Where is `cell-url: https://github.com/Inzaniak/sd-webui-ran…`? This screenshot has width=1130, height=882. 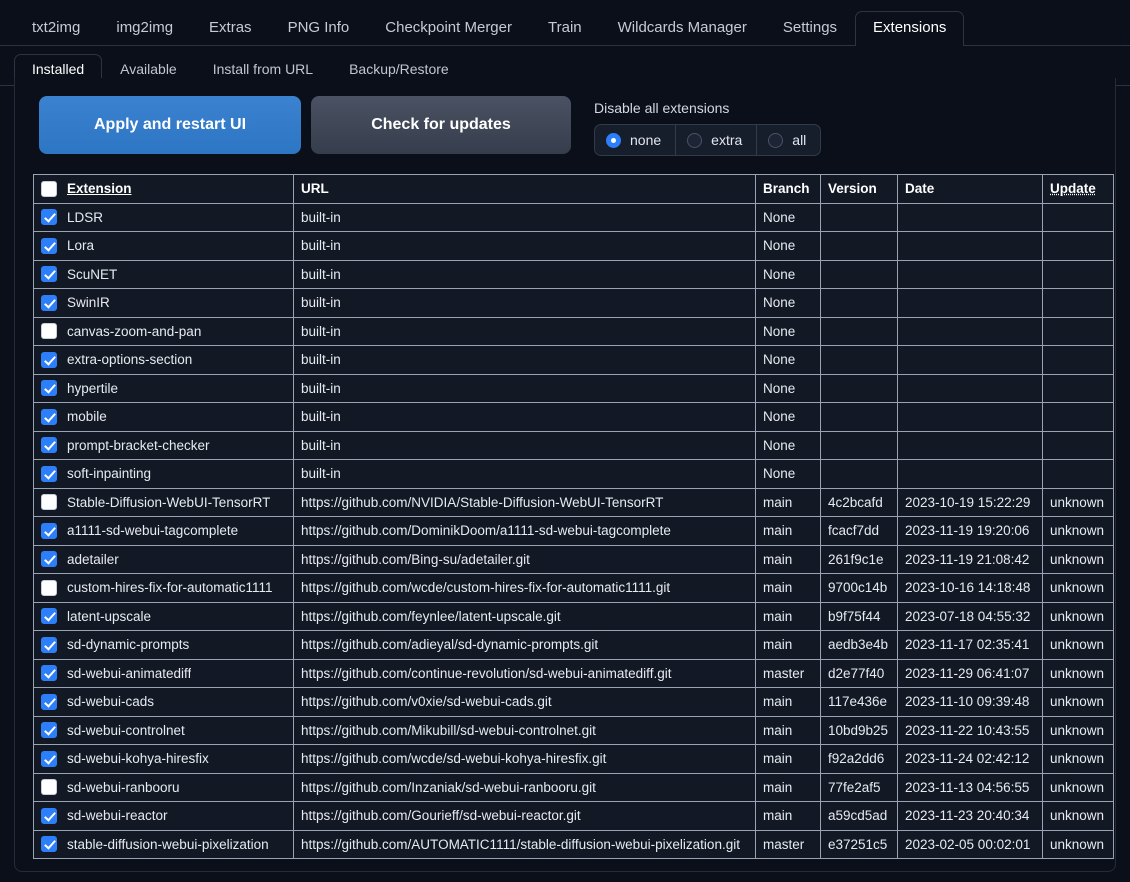
cell-url: https://github.com/Inzaniak/sd-webui-ran… is located at coordinates (524, 787).